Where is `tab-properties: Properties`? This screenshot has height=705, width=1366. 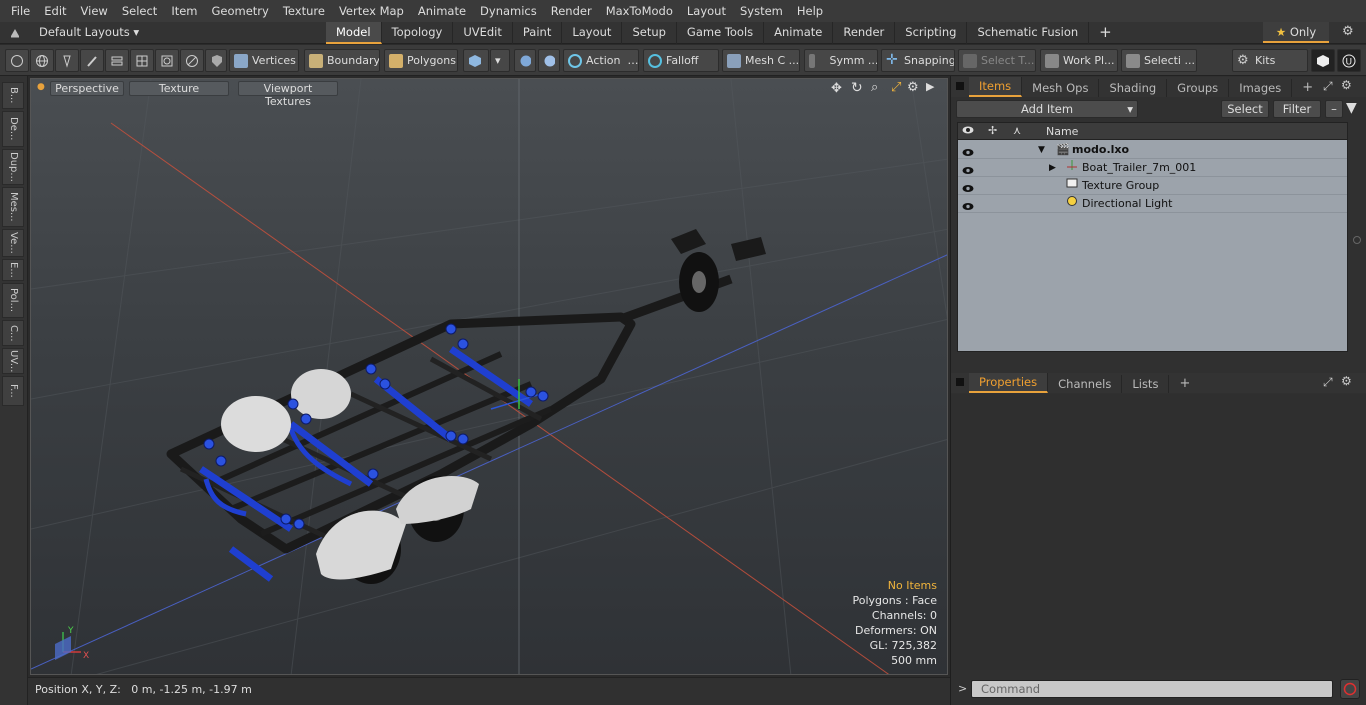
tab-properties: Properties is located at coordinates (1009, 383).